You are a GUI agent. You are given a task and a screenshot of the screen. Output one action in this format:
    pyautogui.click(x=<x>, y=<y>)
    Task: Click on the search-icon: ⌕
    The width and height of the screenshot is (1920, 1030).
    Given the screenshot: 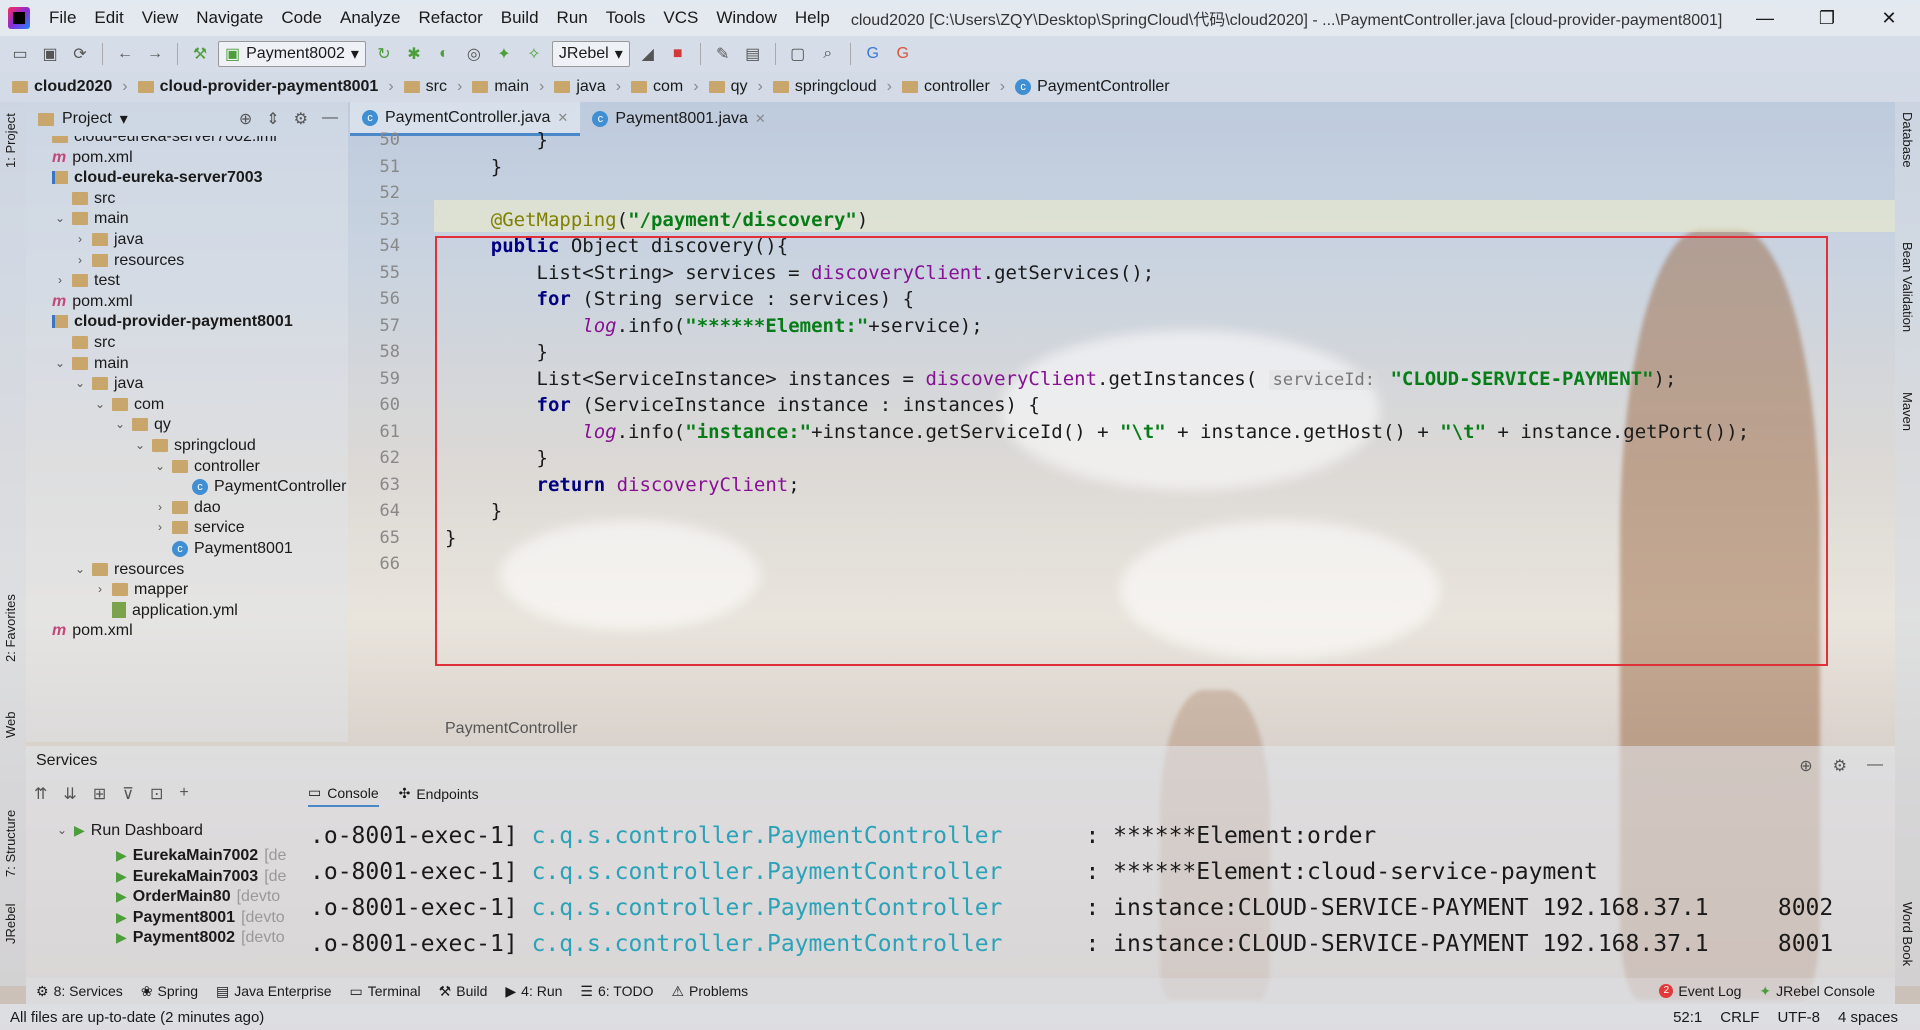 What is the action you would take?
    pyautogui.click(x=828, y=54)
    